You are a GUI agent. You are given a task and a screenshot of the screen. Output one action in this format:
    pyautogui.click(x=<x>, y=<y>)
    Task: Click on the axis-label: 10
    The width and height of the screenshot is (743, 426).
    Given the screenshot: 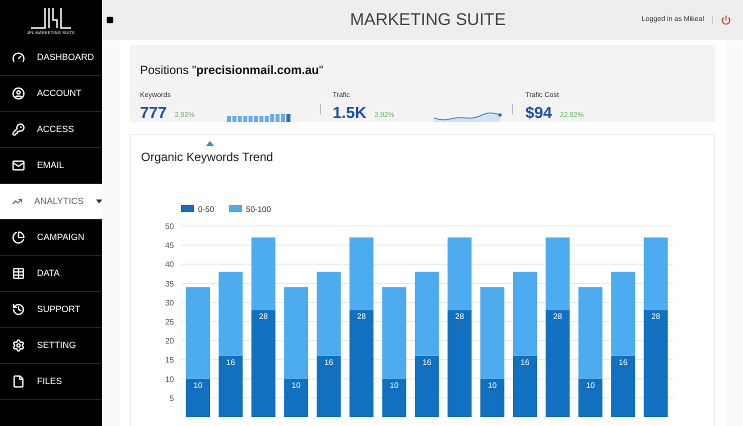 What is the action you would take?
    pyautogui.click(x=169, y=379)
    